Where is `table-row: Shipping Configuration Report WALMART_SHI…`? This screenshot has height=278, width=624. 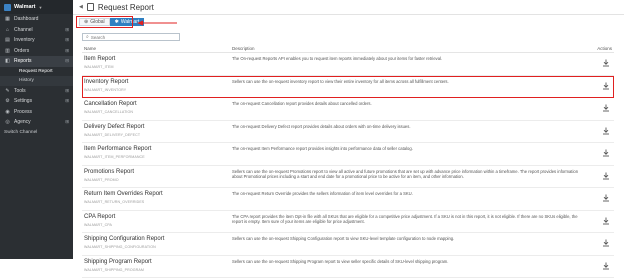 table-row: Shipping Configuration Report WALMART_SHI… is located at coordinates (348, 244).